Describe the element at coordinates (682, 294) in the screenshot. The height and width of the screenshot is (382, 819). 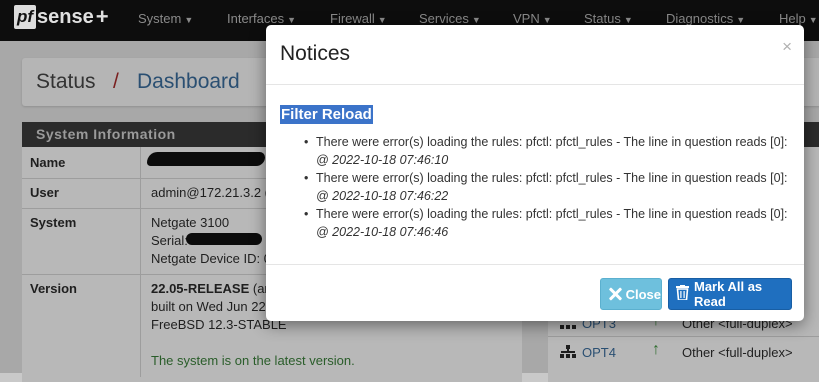
I see `trash-icon` at that location.